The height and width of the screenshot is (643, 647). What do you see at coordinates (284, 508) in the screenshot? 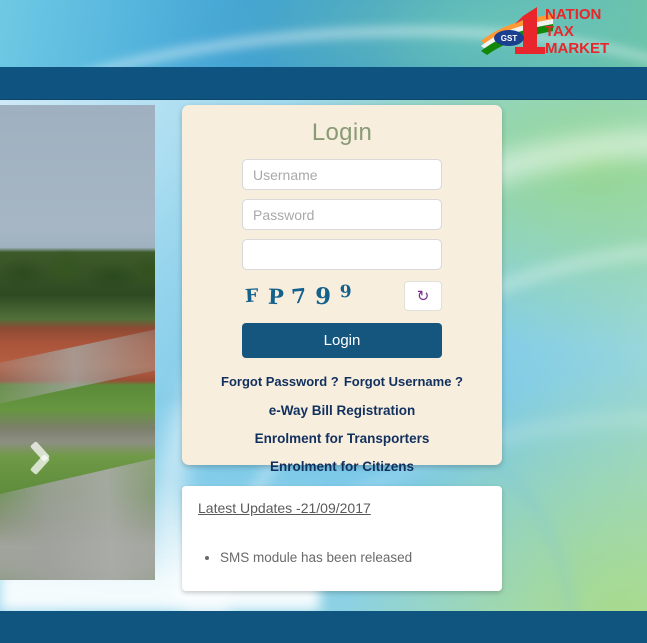
I see `latest-updates-title: Latest Updates -21/09/2017` at bounding box center [284, 508].